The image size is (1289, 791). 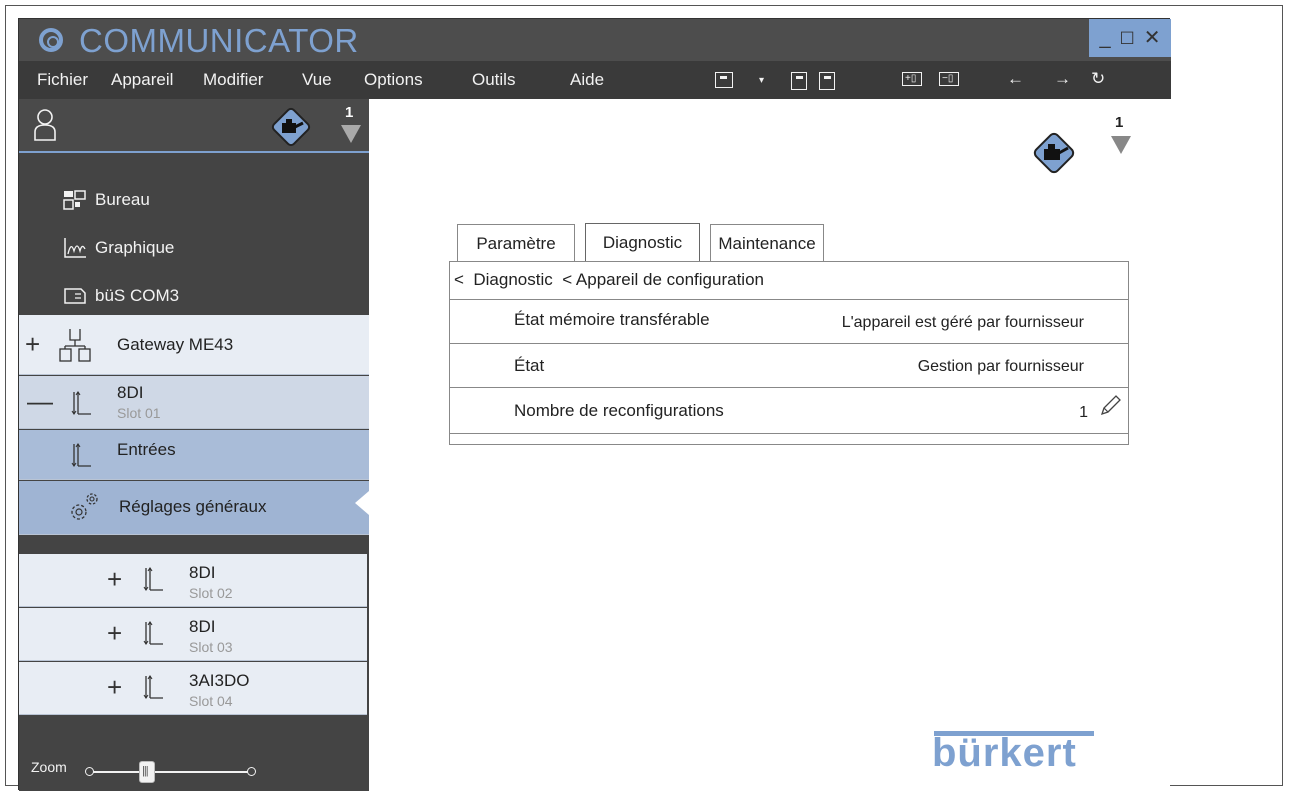 What do you see at coordinates (62, 80) in the screenshot?
I see `menu-fichier: Fichier` at bounding box center [62, 80].